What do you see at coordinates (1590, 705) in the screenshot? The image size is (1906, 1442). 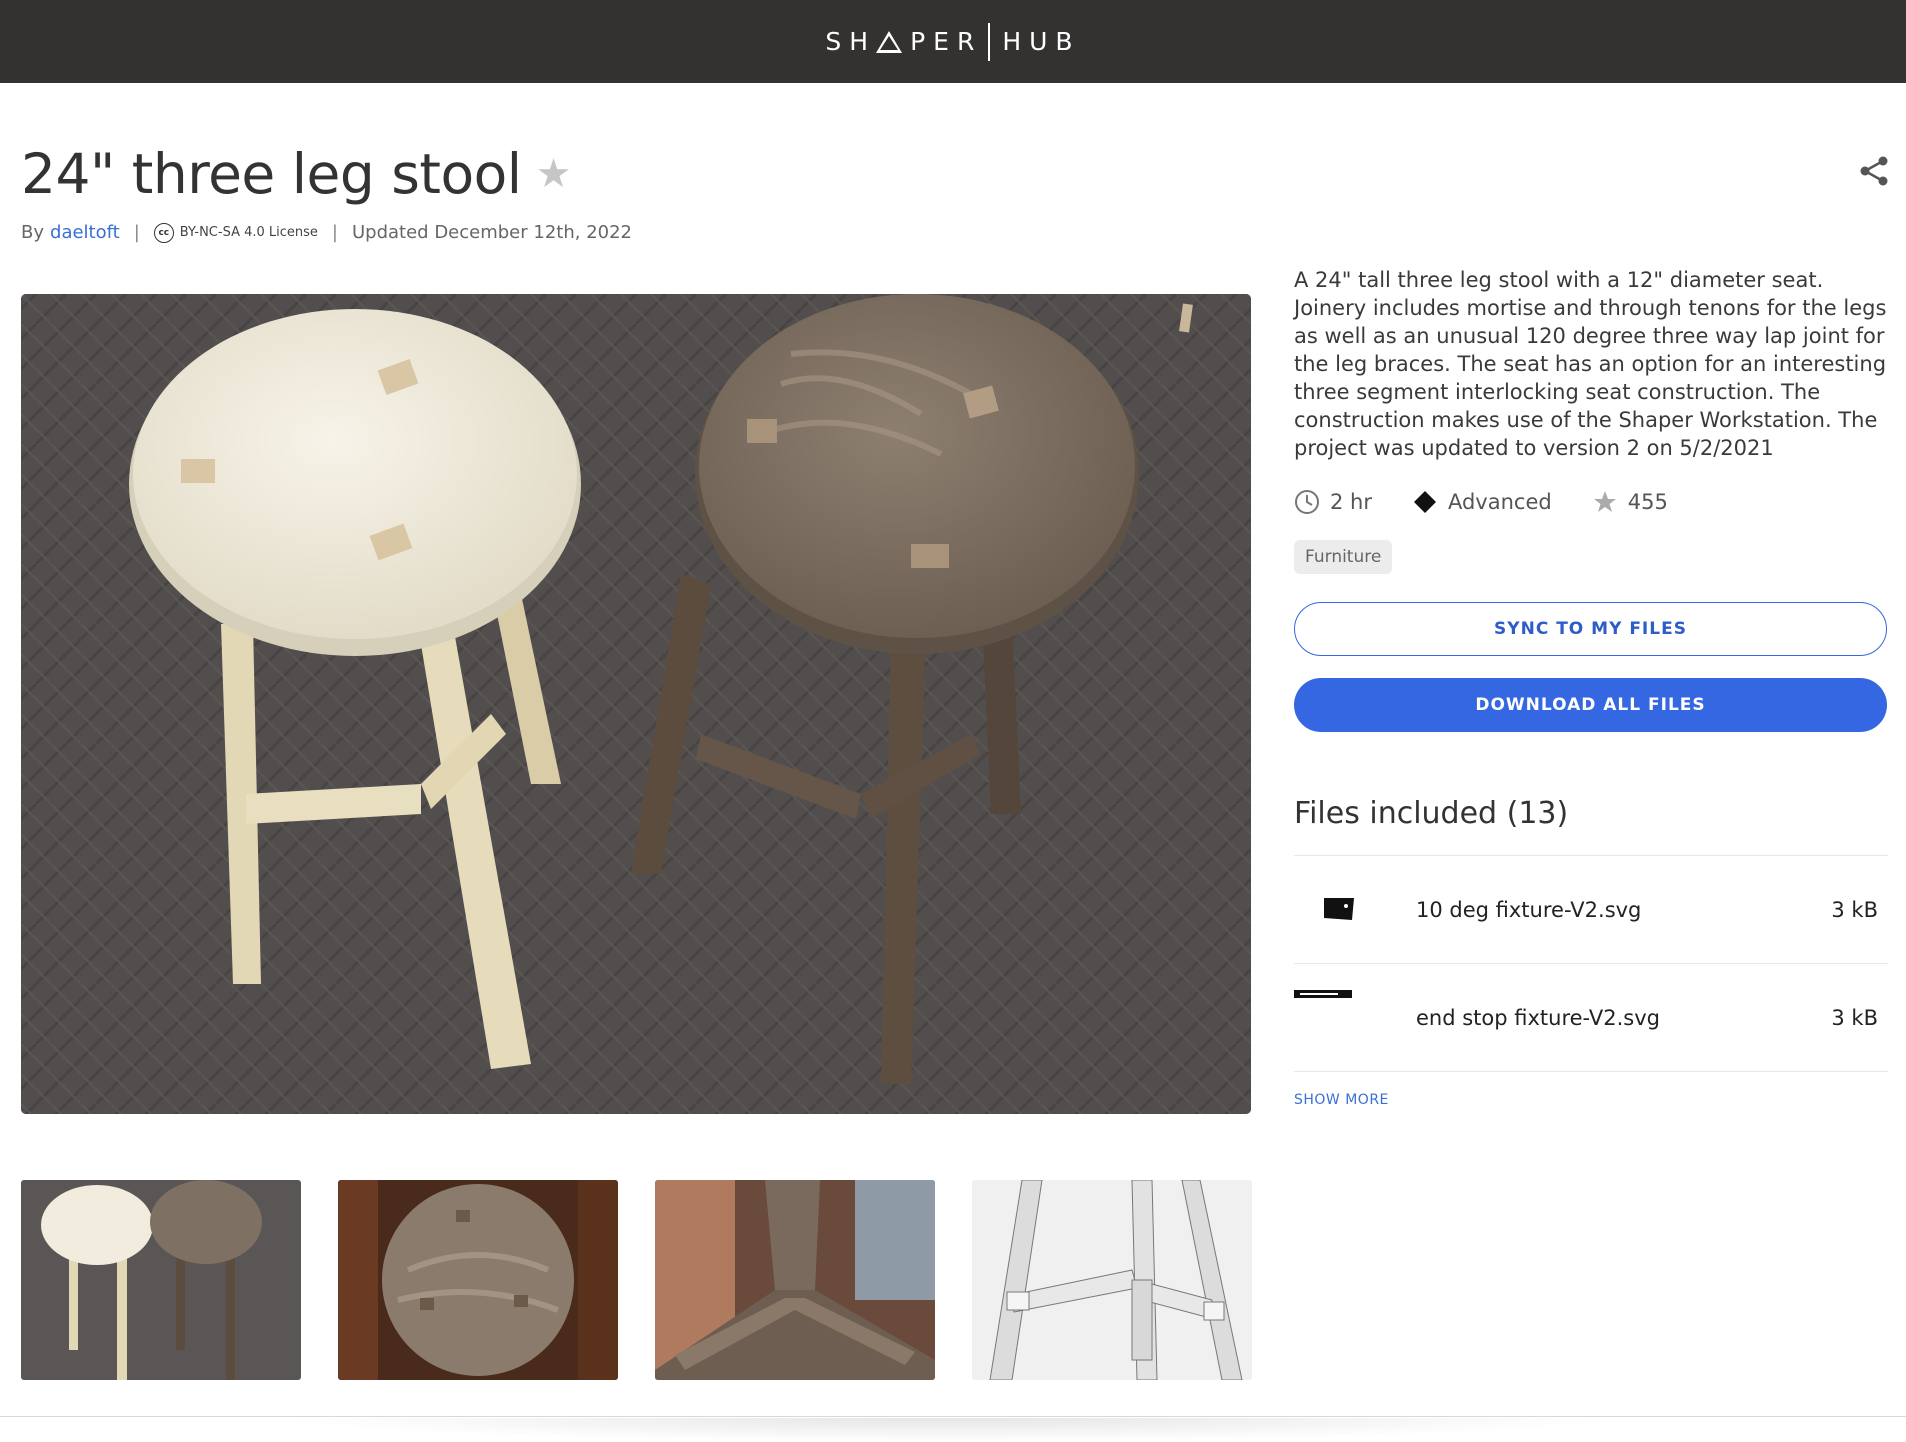 I see `download-all-files-button: DOWNLOAD ALL FILES` at bounding box center [1590, 705].